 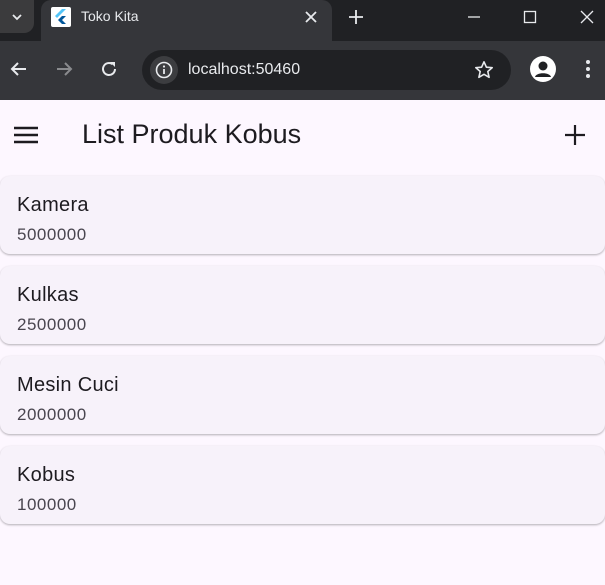 I want to click on new-tab-button, so click(x=356, y=17).